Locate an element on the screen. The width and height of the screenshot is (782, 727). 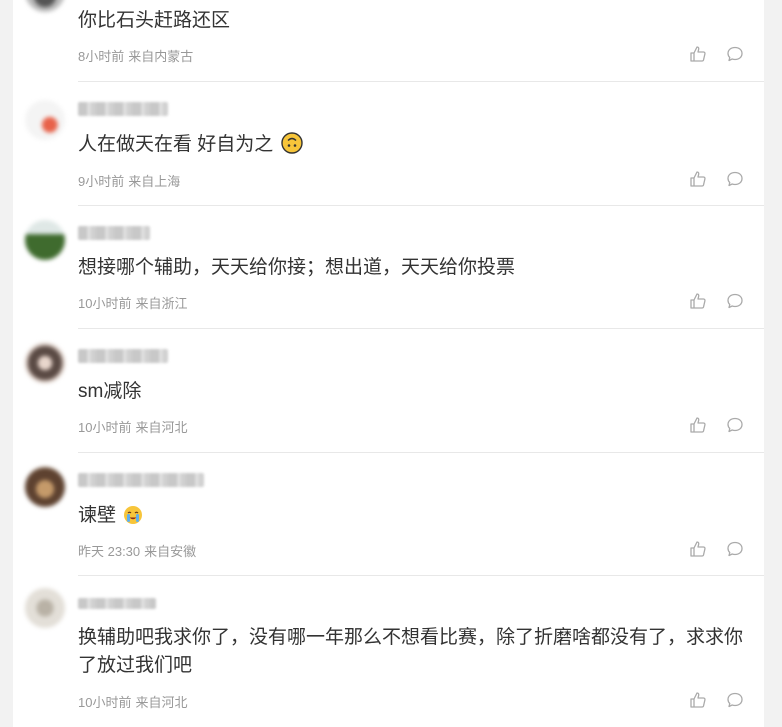
comment-meta: 8小时前 来自内蒙古 is located at coordinates (137, 55).